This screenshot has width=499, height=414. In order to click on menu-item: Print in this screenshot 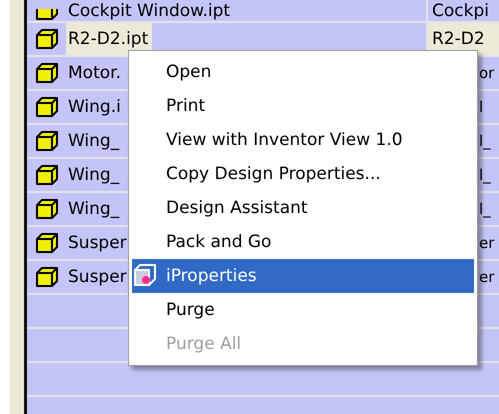, I will do `click(303, 106)`.